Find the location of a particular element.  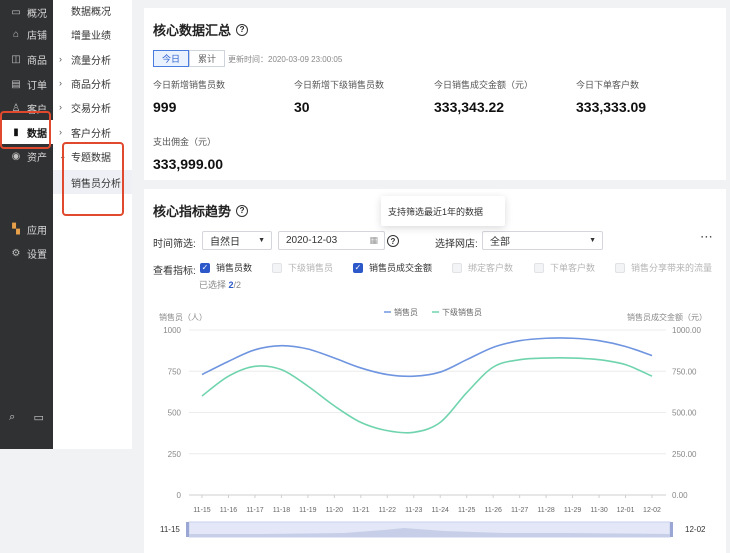

y-tick-left: 250 is located at coordinates (175, 454).